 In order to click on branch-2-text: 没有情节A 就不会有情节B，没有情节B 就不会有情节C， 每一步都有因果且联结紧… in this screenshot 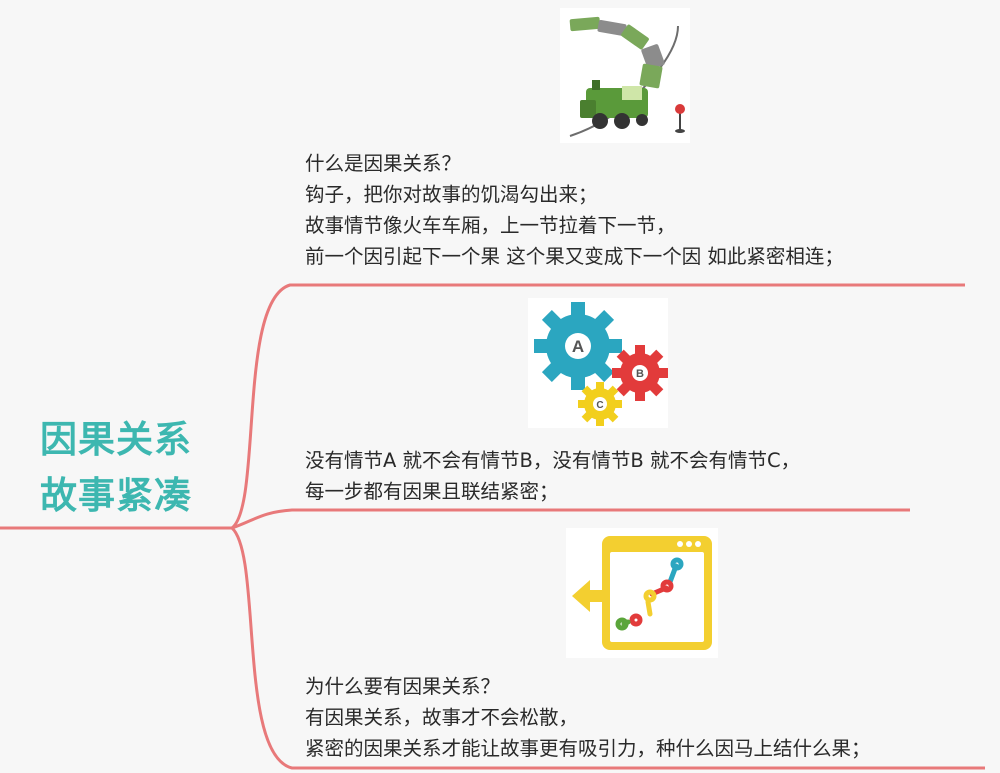, I will do `click(552, 476)`.